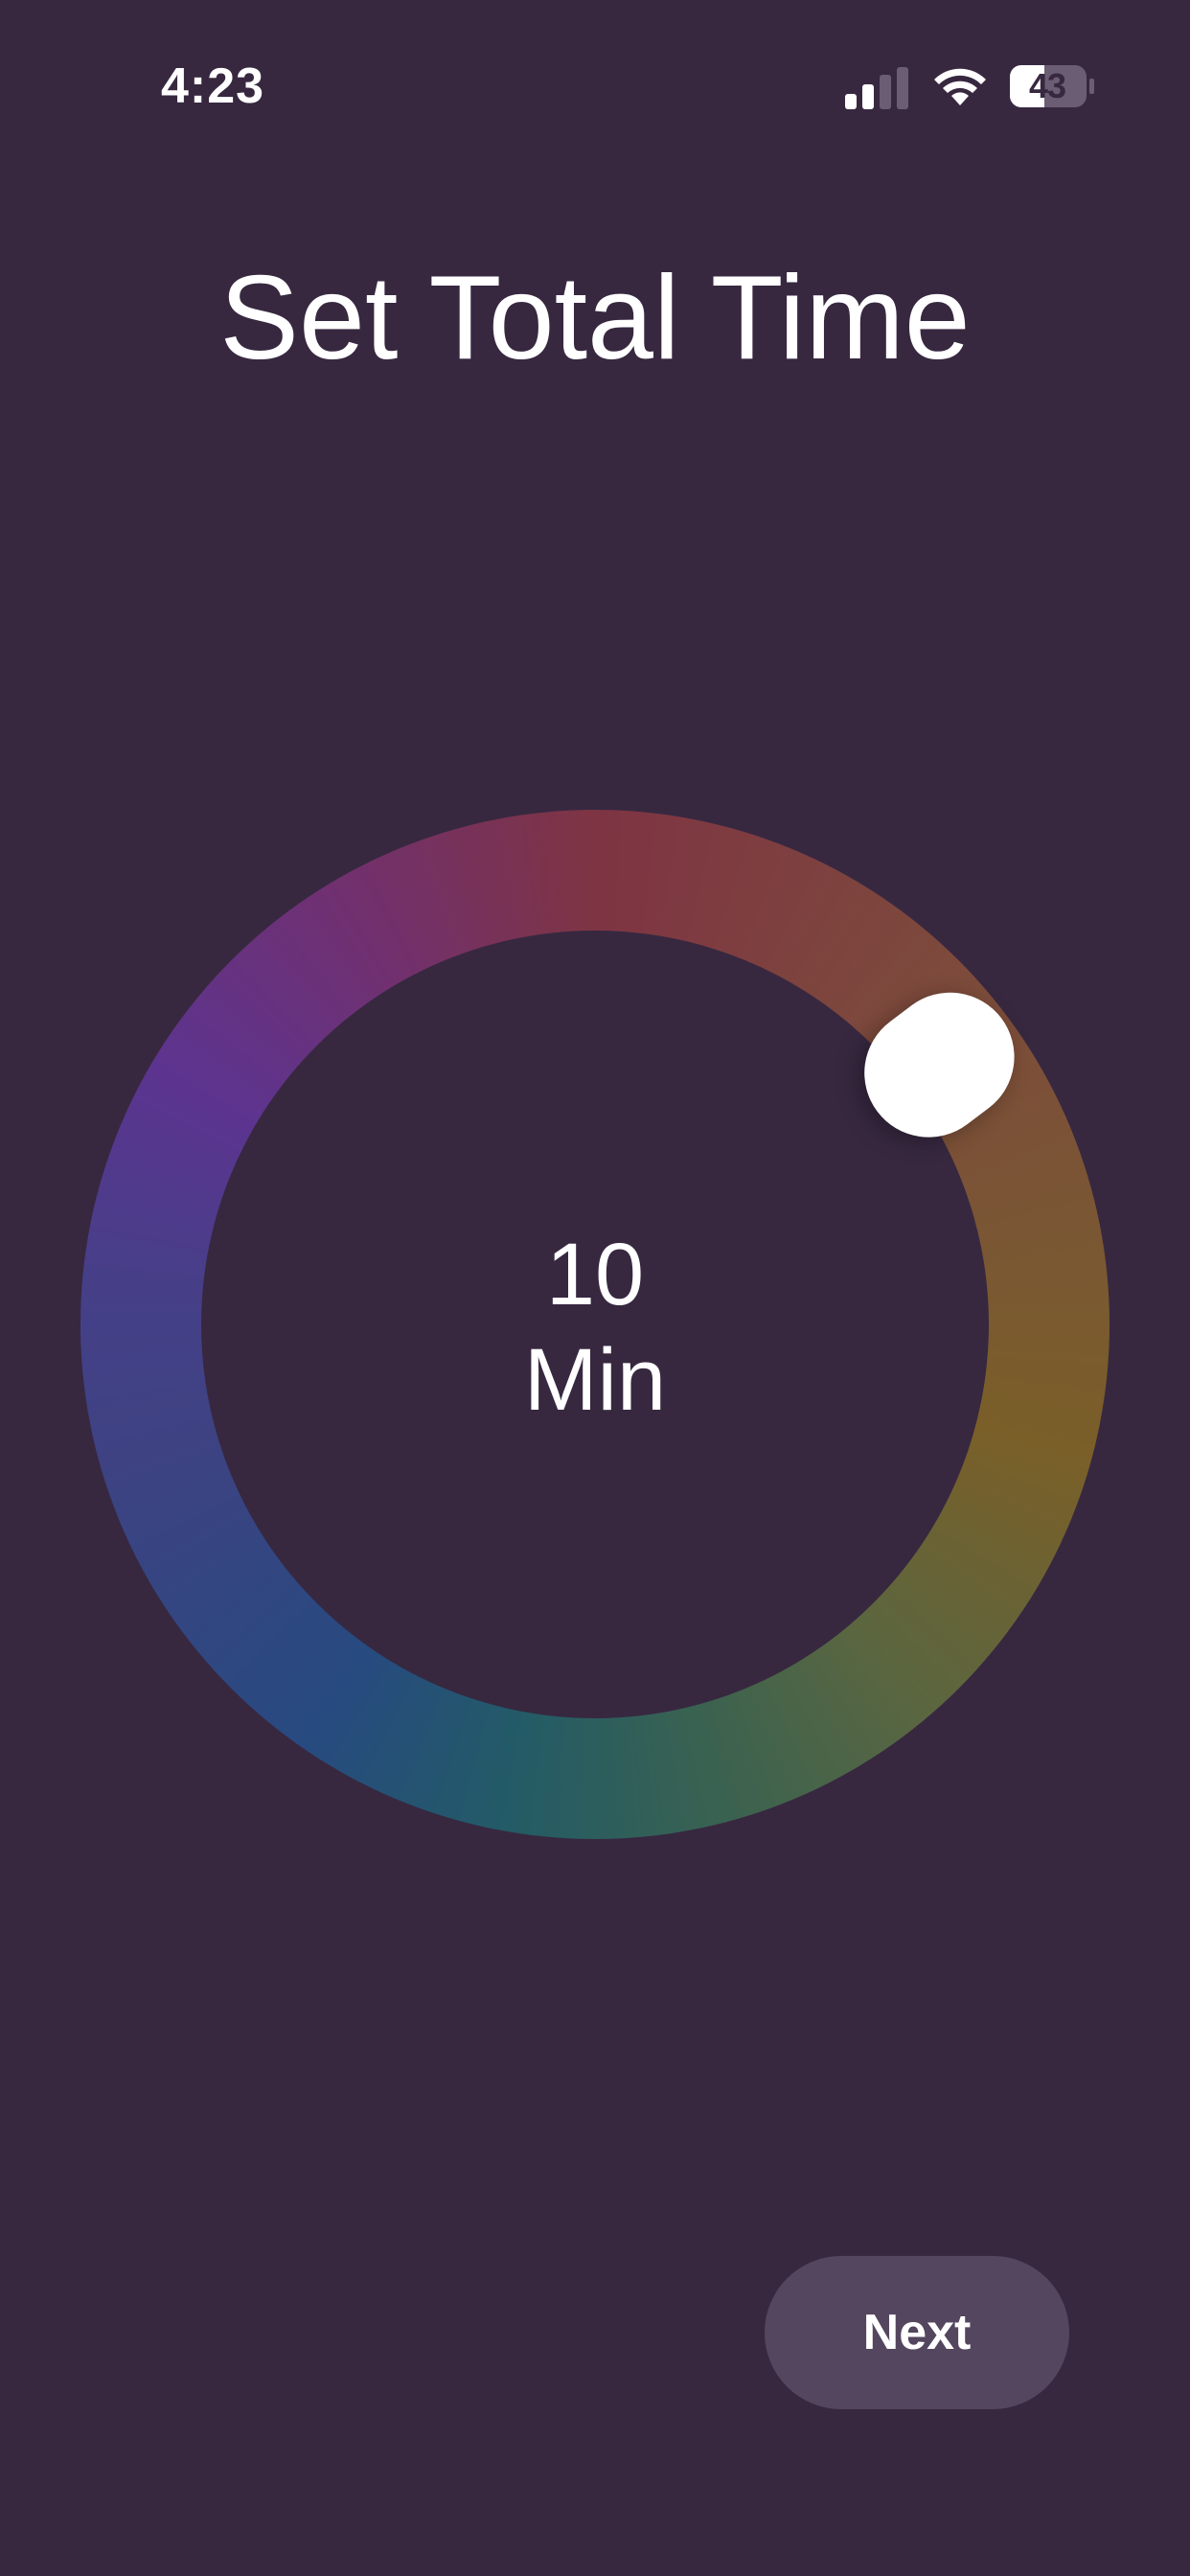 This screenshot has width=1190, height=2576. I want to click on wifi-icon, so click(960, 86).